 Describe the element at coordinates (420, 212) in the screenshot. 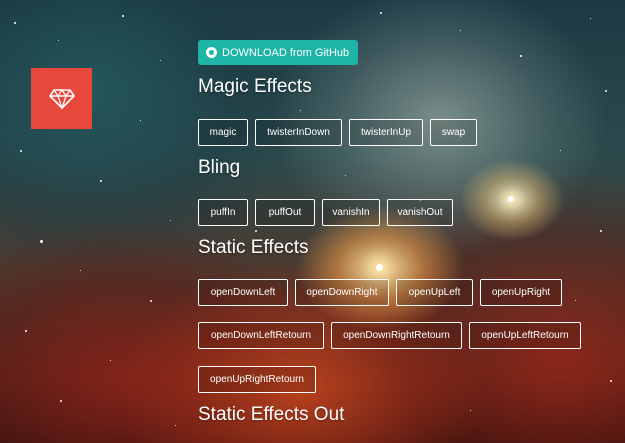

I see `effect-button-vanishout: vanishOut` at that location.